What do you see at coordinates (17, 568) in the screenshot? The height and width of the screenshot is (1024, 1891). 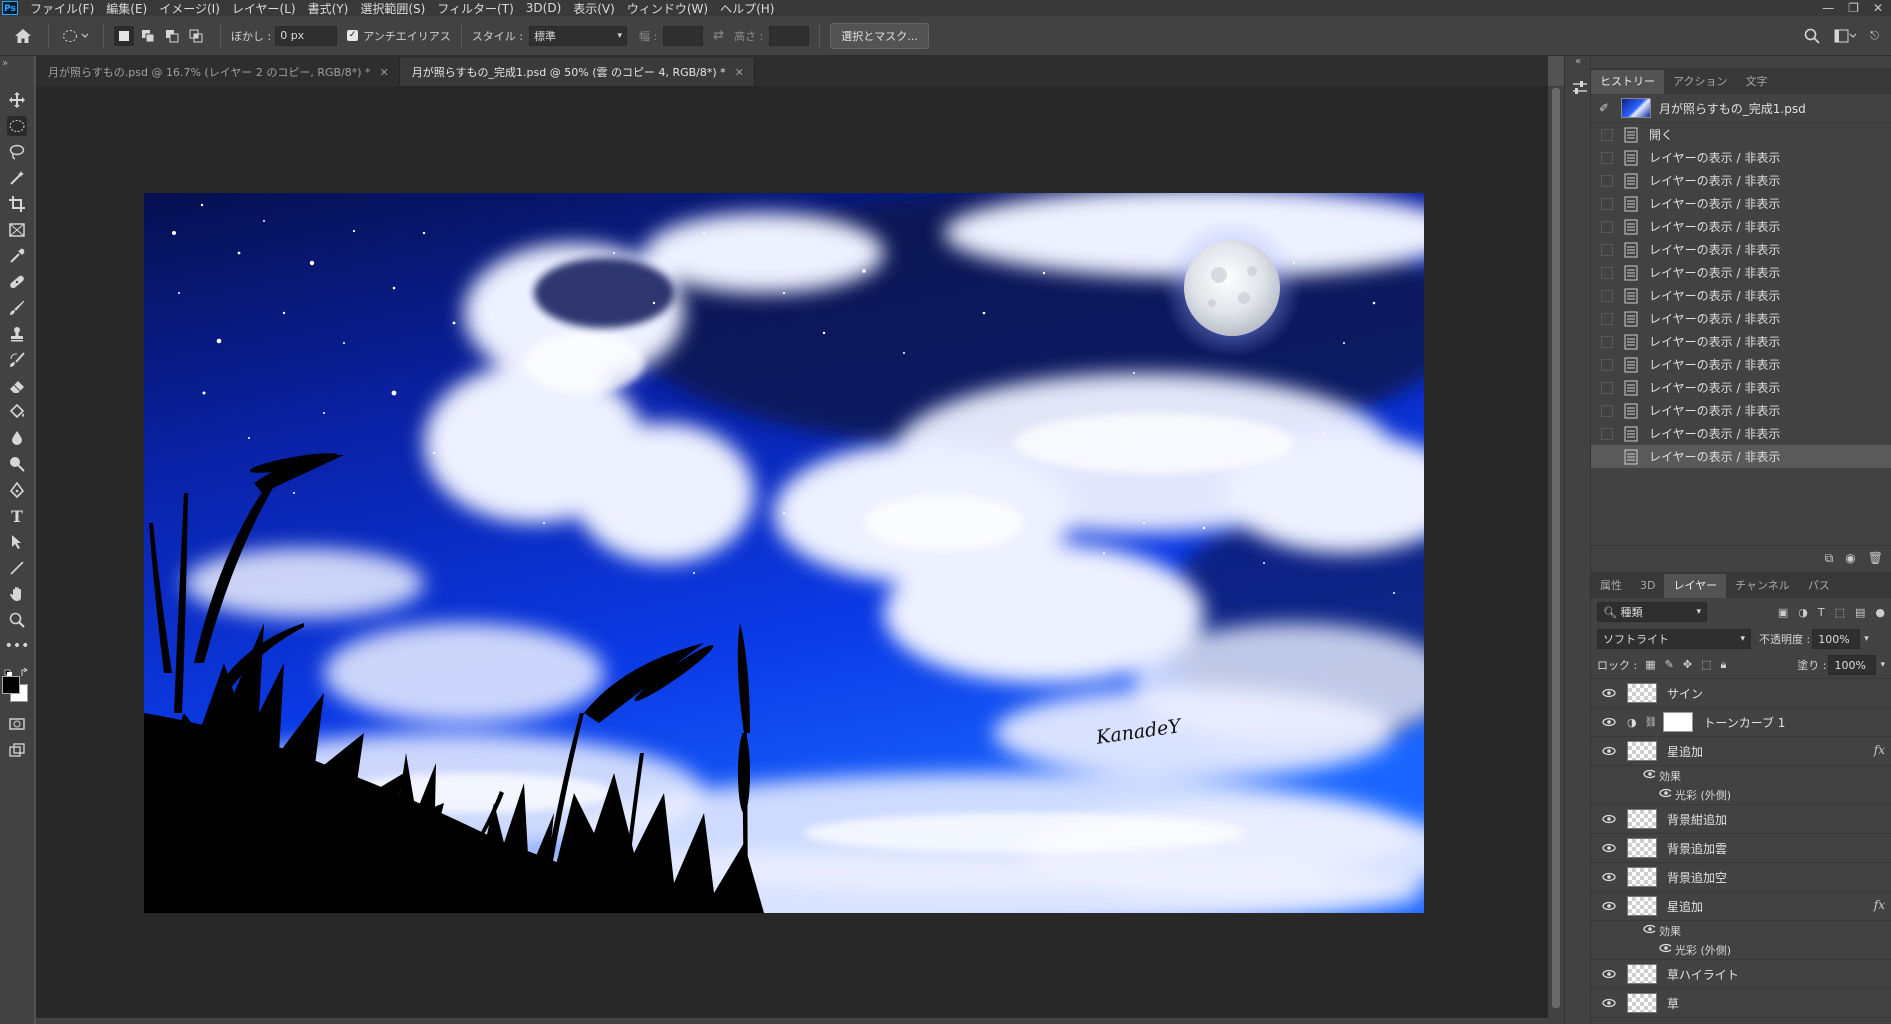 I see `line-tool` at bounding box center [17, 568].